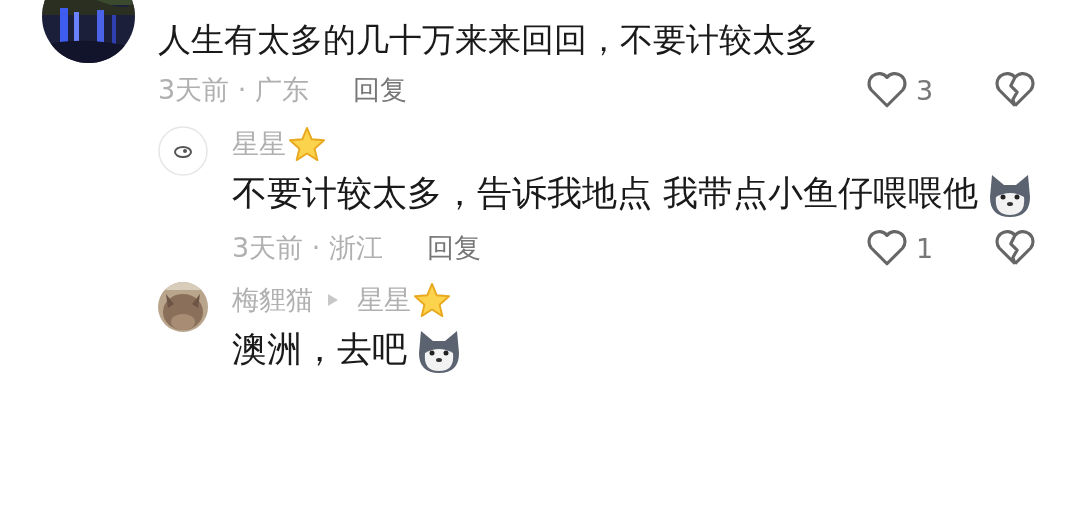  Describe the element at coordinates (183, 151) in the screenshot. I see `avatar-icon` at that location.